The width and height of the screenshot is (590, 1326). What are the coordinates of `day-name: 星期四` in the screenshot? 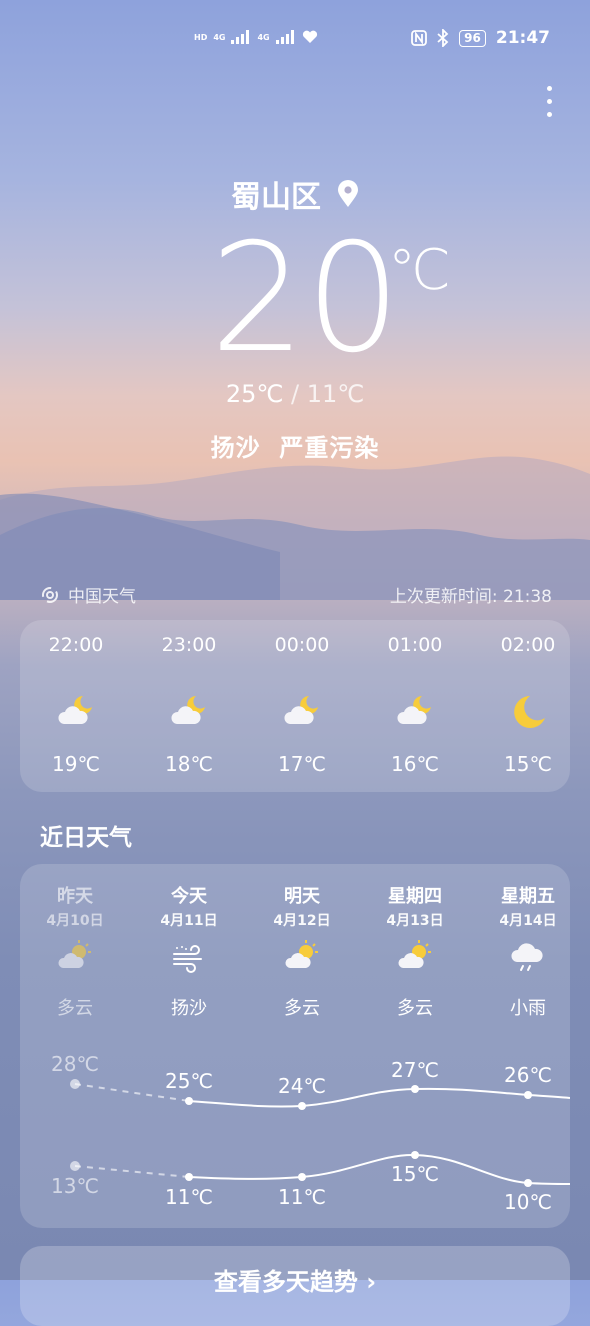 It's located at (415, 896).